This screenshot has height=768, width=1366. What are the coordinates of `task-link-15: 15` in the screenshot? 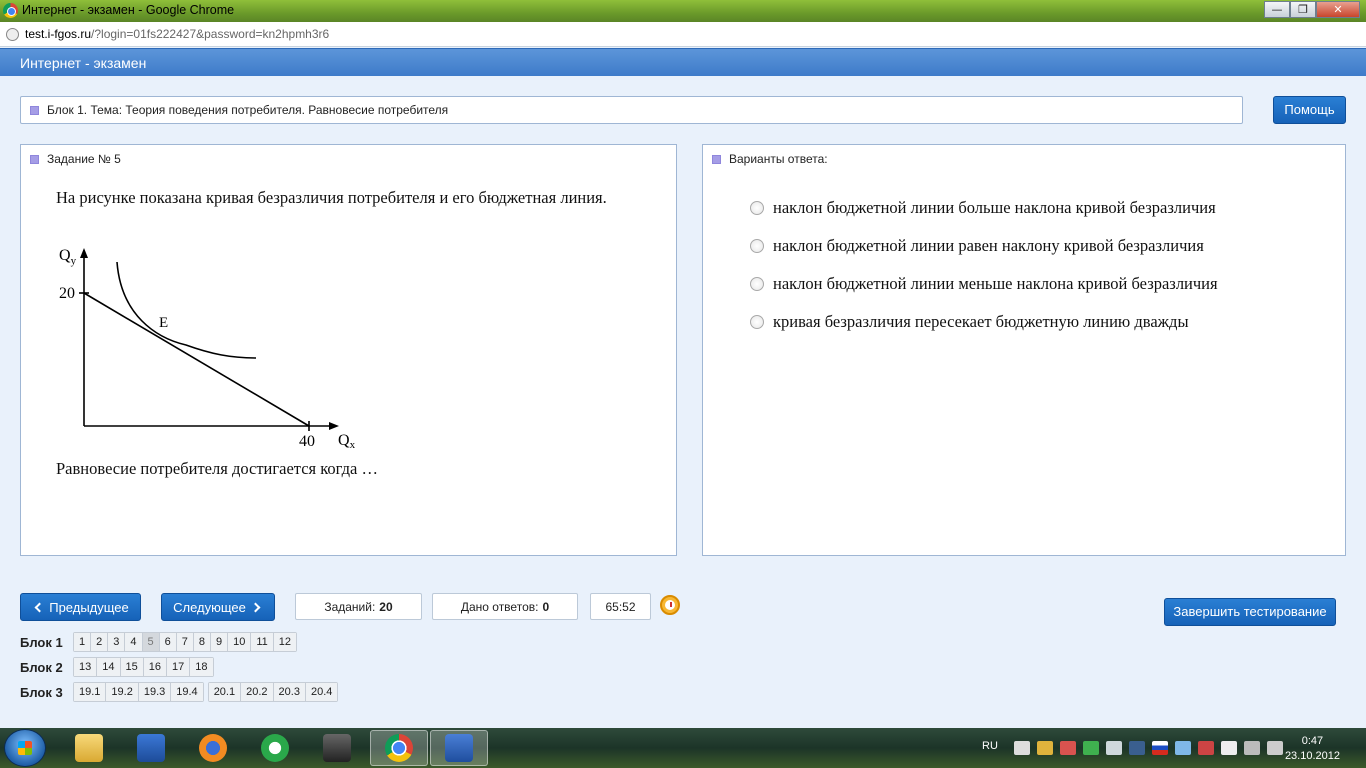 It's located at (132, 667).